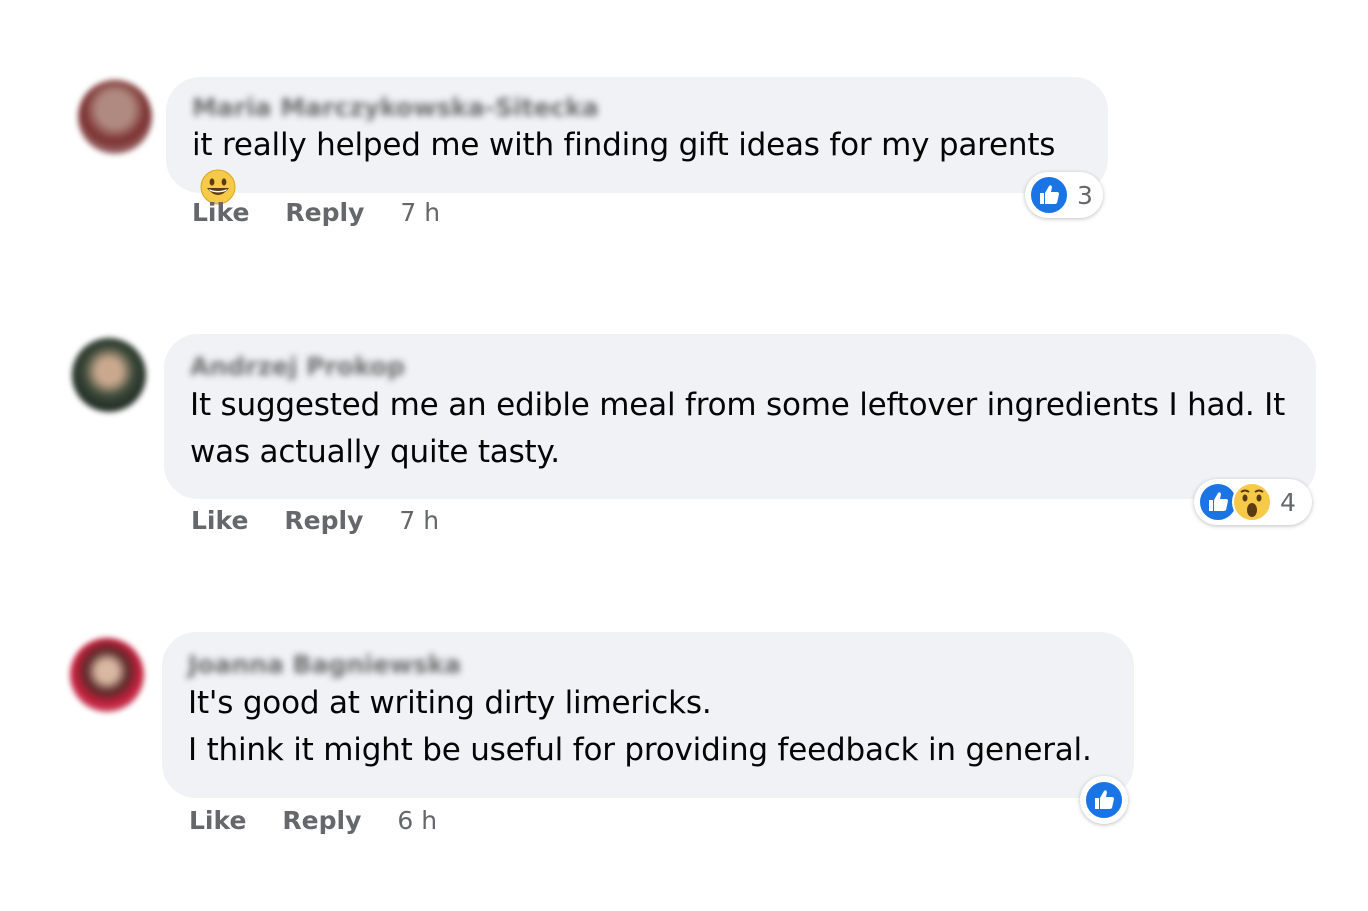 This screenshot has width=1368, height=911. I want to click on reaction-count: 3, so click(1085, 195).